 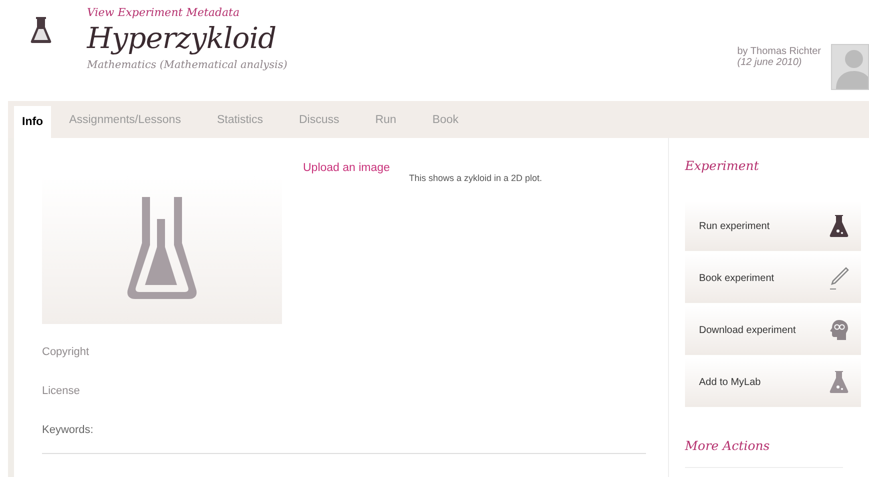 What do you see at coordinates (779, 51) in the screenshot?
I see `author-text: by Thomas Richter` at bounding box center [779, 51].